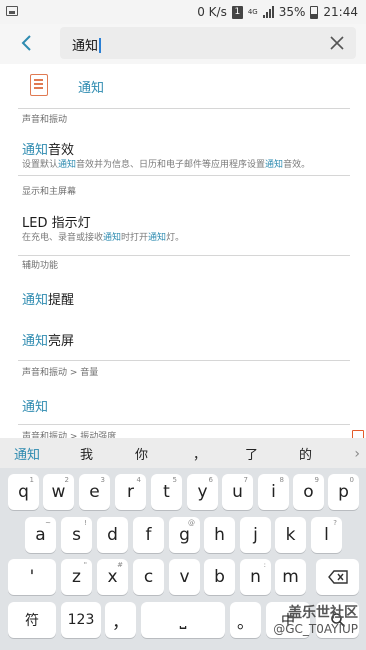  Describe the element at coordinates (61, 300) in the screenshot. I see `result-title: 提醒` at that location.